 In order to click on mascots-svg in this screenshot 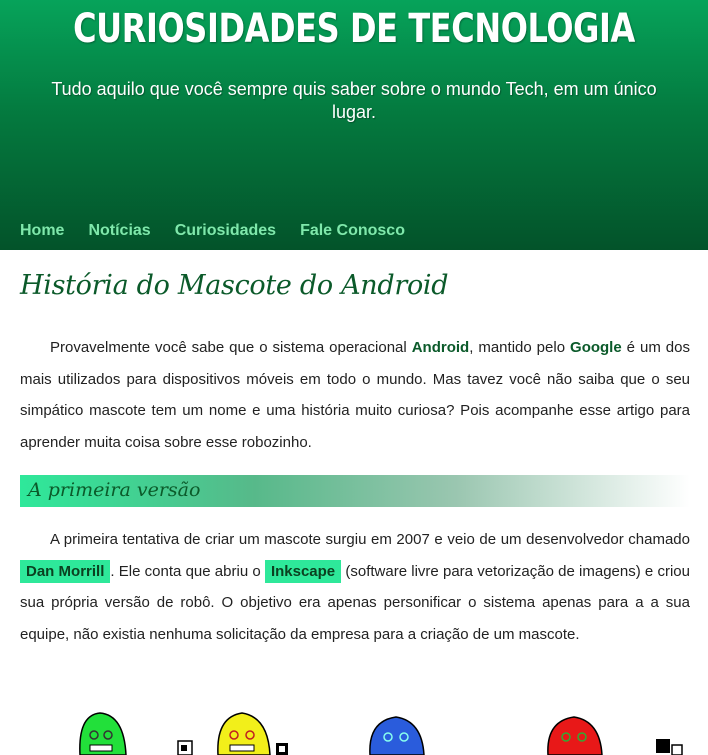, I will do `click(381, 733)`.